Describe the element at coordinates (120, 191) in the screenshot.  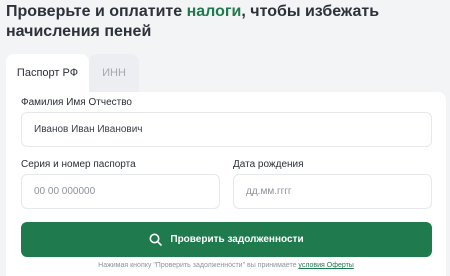
I see `passport-number-field: 00 00 000000` at that location.